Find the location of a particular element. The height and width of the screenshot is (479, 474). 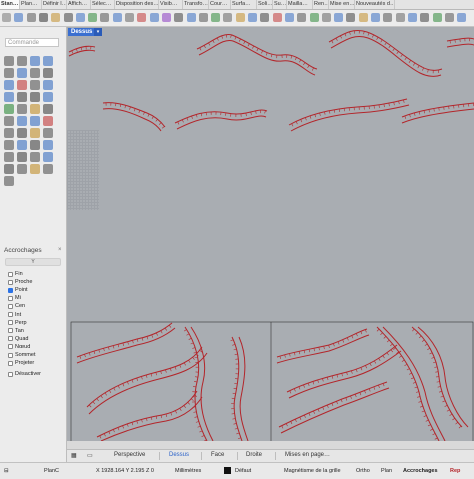

rendered-icon is located at coordinates (264, 17).